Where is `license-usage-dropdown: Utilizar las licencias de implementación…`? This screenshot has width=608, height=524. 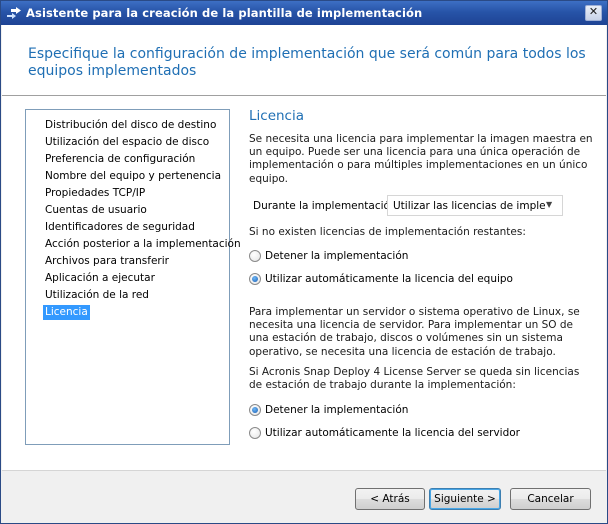
license-usage-dropdown: Utilizar las licencias de implementación… is located at coordinates (475, 205).